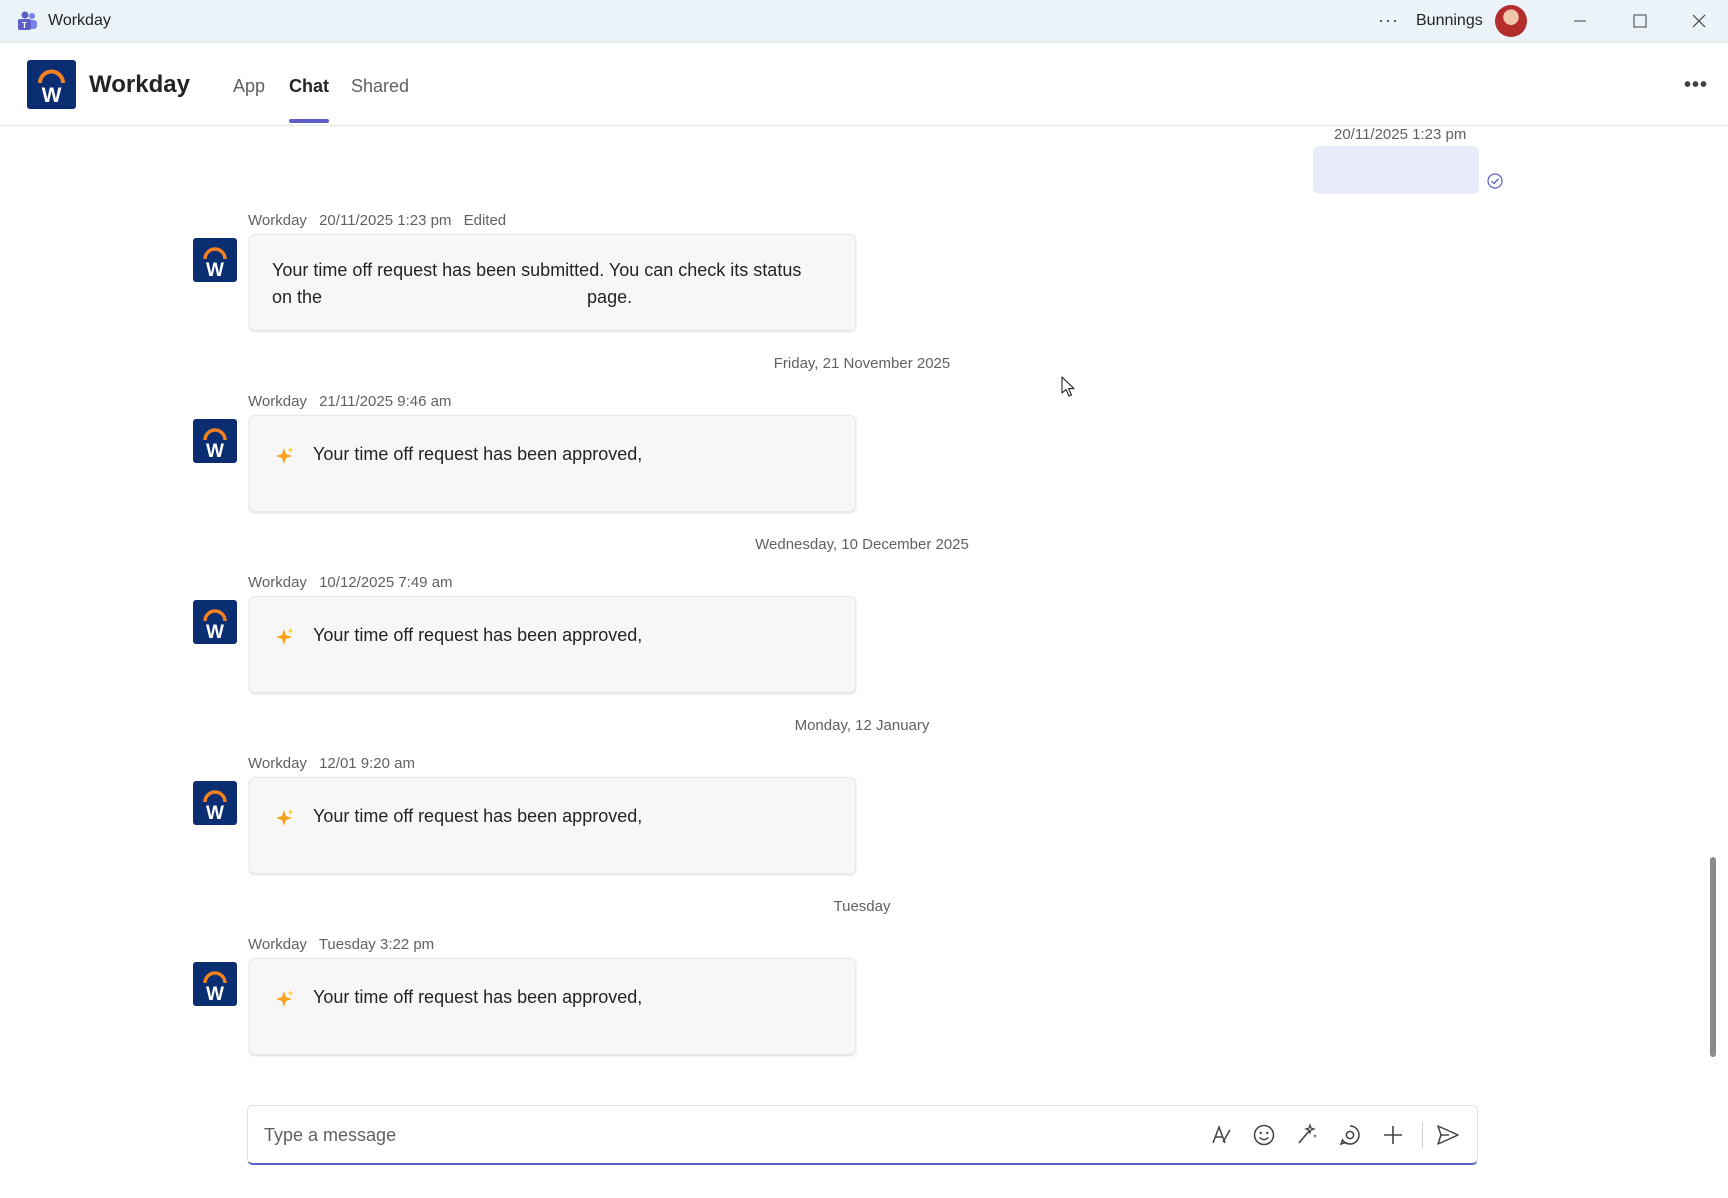 The image size is (1728, 1198). Describe the element at coordinates (1396, 170) in the screenshot. I see `sent-message-bubble` at that location.